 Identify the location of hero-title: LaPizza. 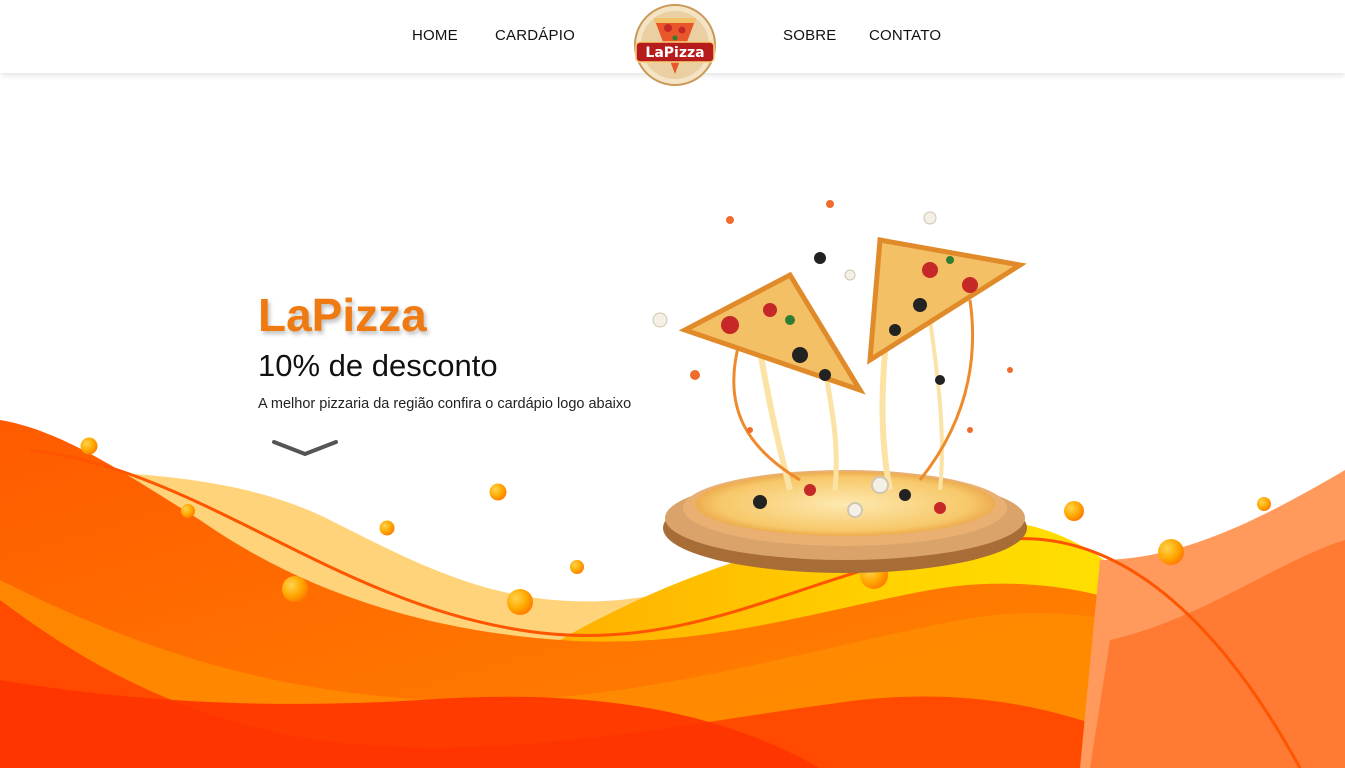
(342, 315).